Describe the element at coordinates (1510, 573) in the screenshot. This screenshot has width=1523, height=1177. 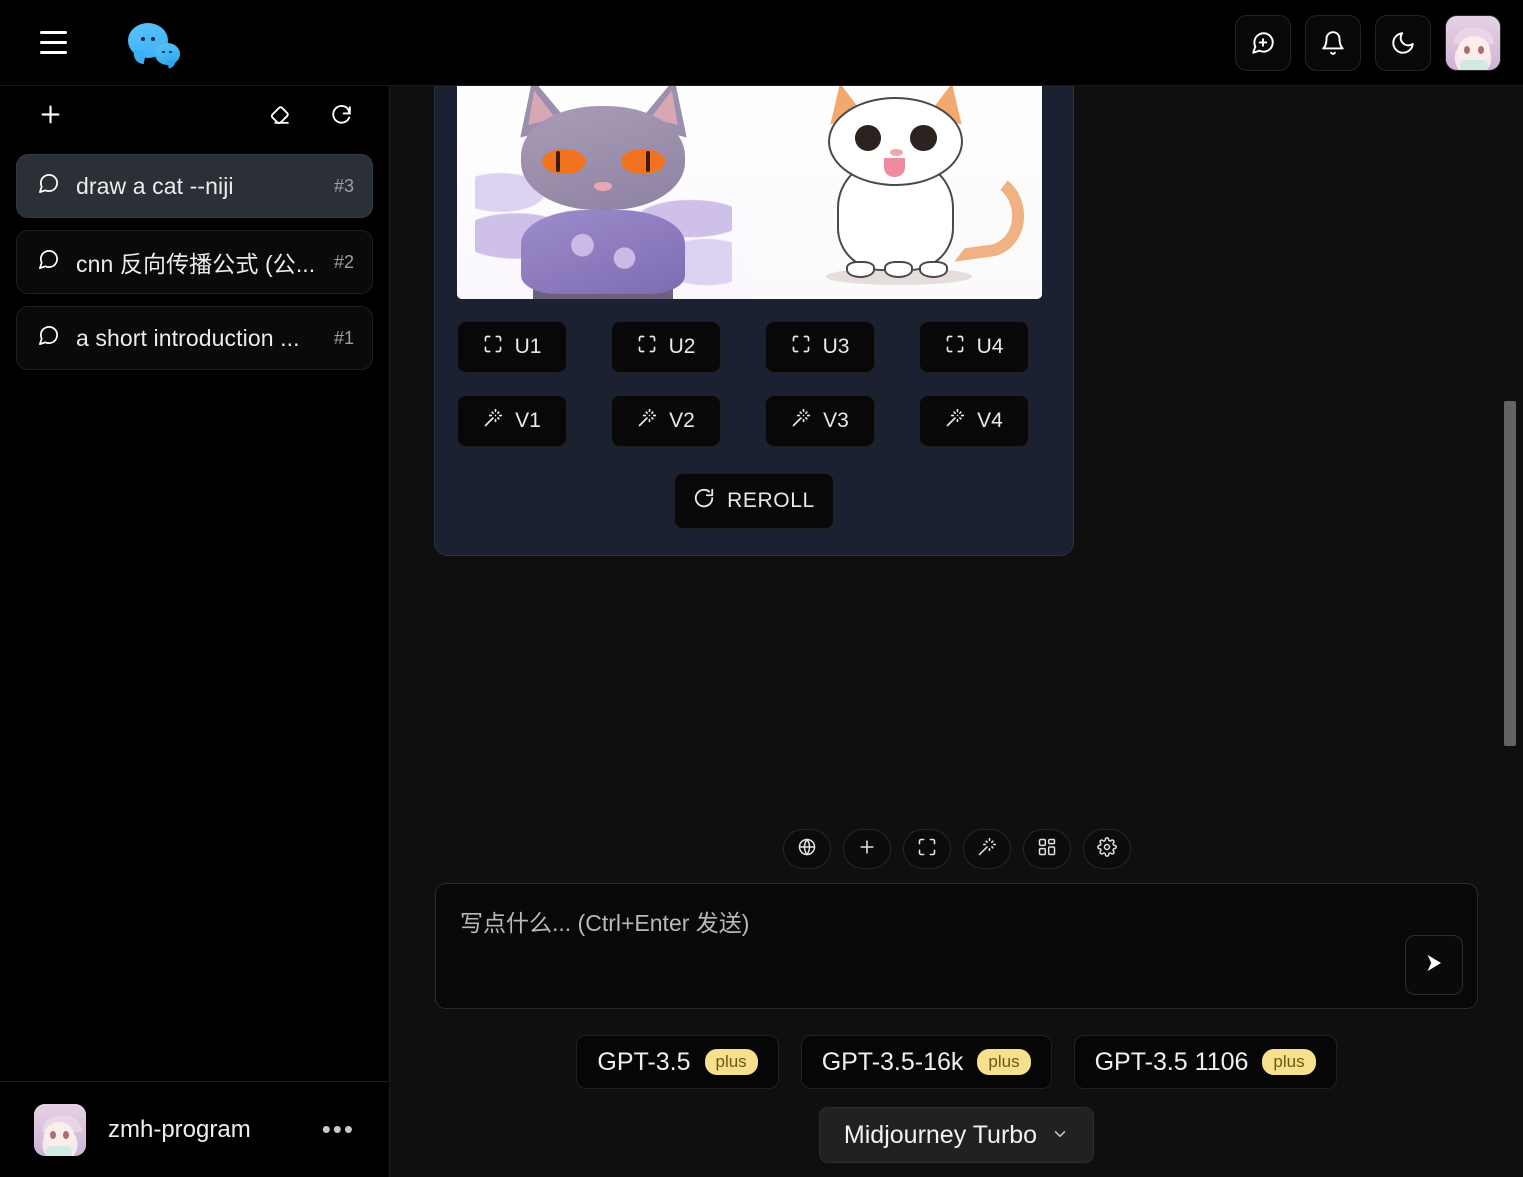
I see `chat-scrollbar-thumb` at that location.